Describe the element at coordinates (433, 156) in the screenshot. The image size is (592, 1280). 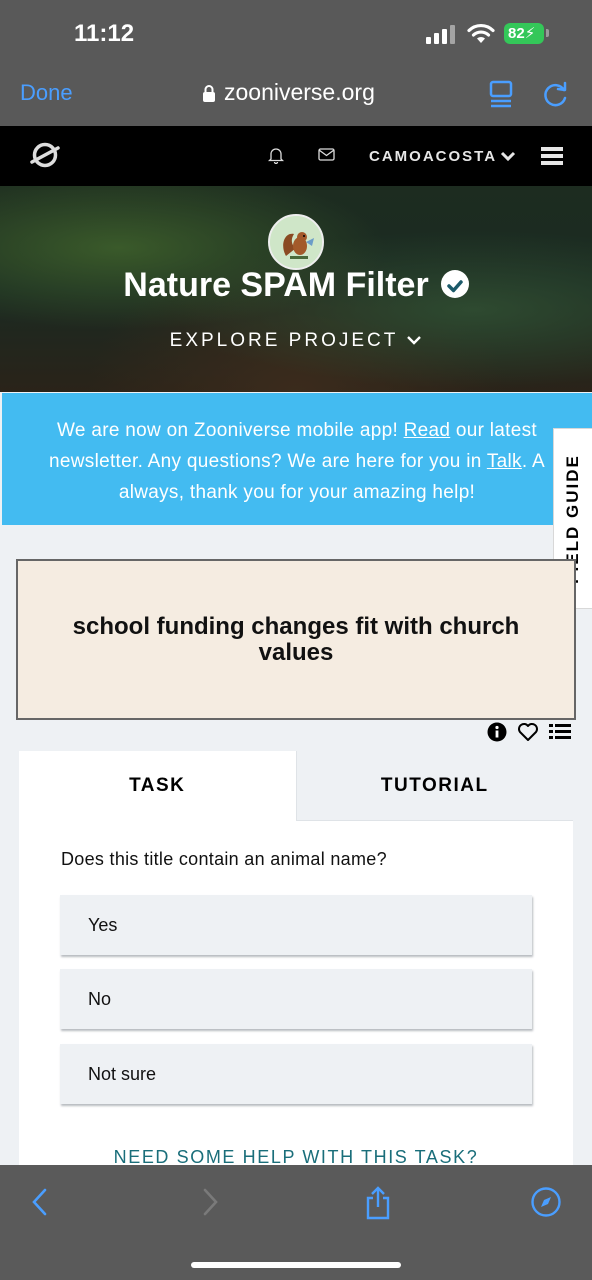
I see `user-menu-button: CAMOACOSTA` at that location.